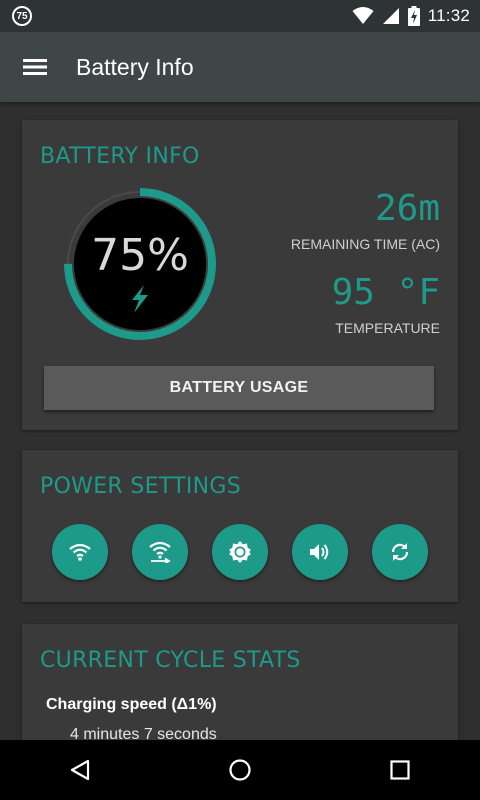 The height and width of the screenshot is (800, 480). I want to click on signal-icon, so click(390, 16).